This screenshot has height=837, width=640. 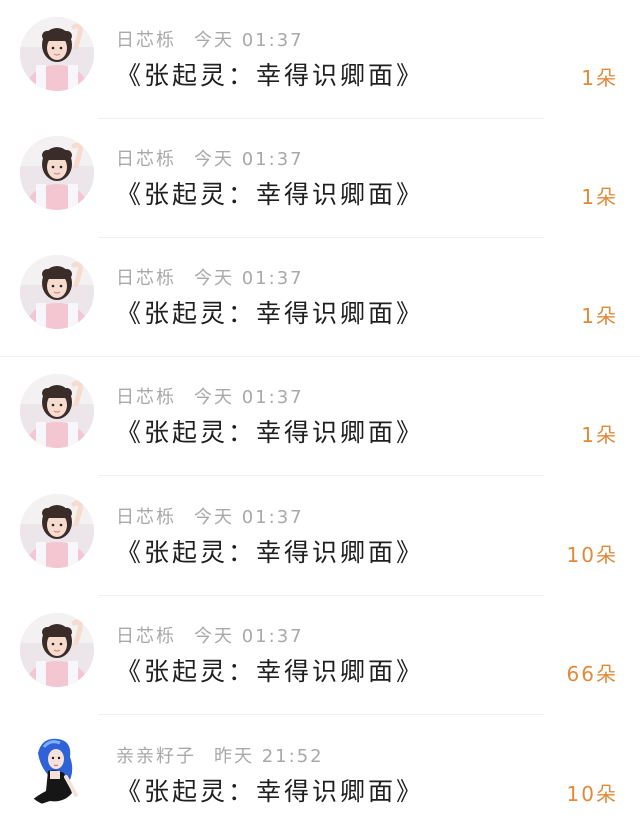 What do you see at coordinates (156, 756) in the screenshot?
I see `author-name: 亲亲籽子` at bounding box center [156, 756].